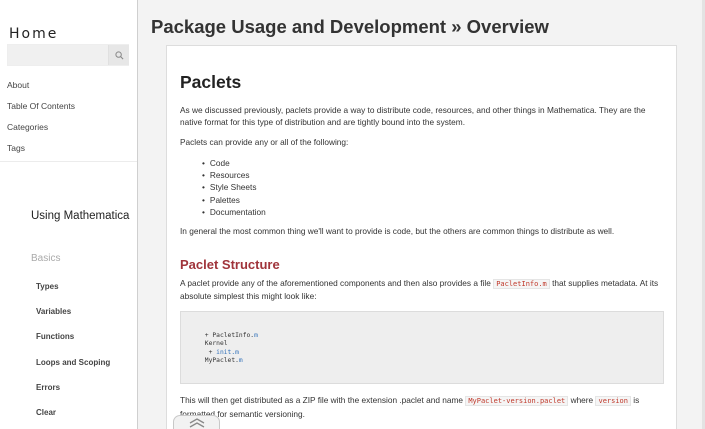 Image resolution: width=705 pixels, height=429 pixels. What do you see at coordinates (214, 344) in the screenshot?
I see `code-line-2: Kernel` at bounding box center [214, 344].